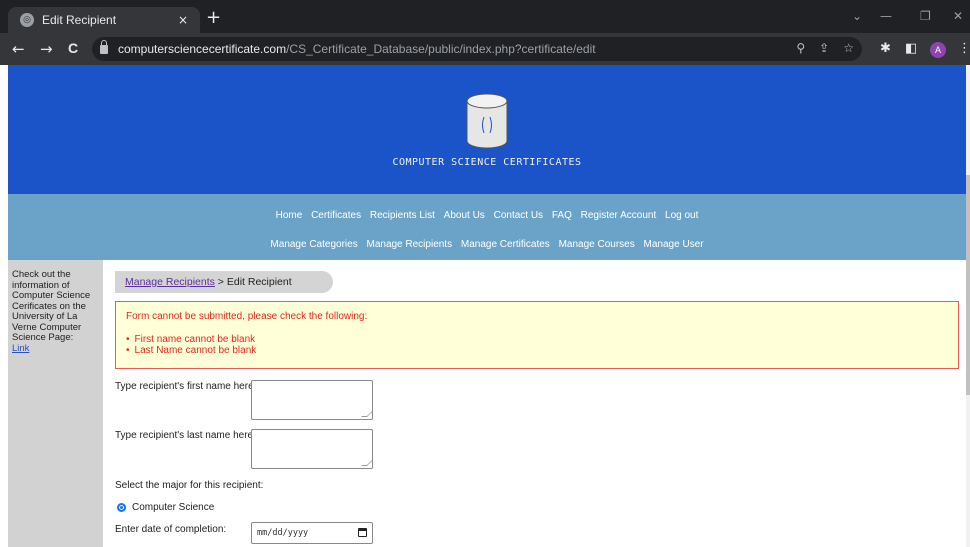  What do you see at coordinates (104, 46) in the screenshot?
I see `lock-icon` at bounding box center [104, 46].